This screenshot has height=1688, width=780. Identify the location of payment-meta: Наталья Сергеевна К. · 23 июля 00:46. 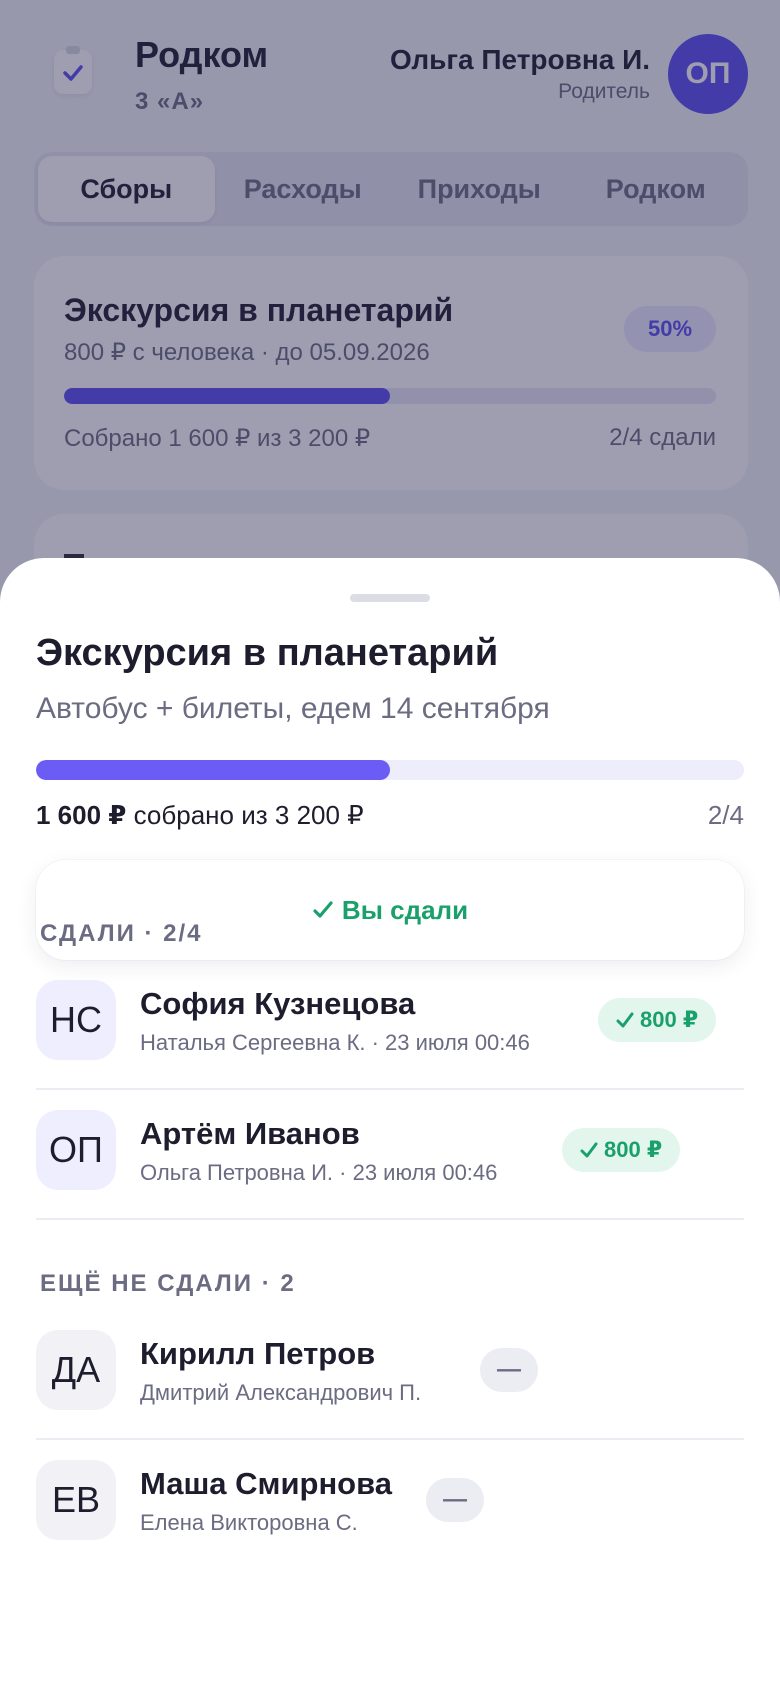
(335, 1042).